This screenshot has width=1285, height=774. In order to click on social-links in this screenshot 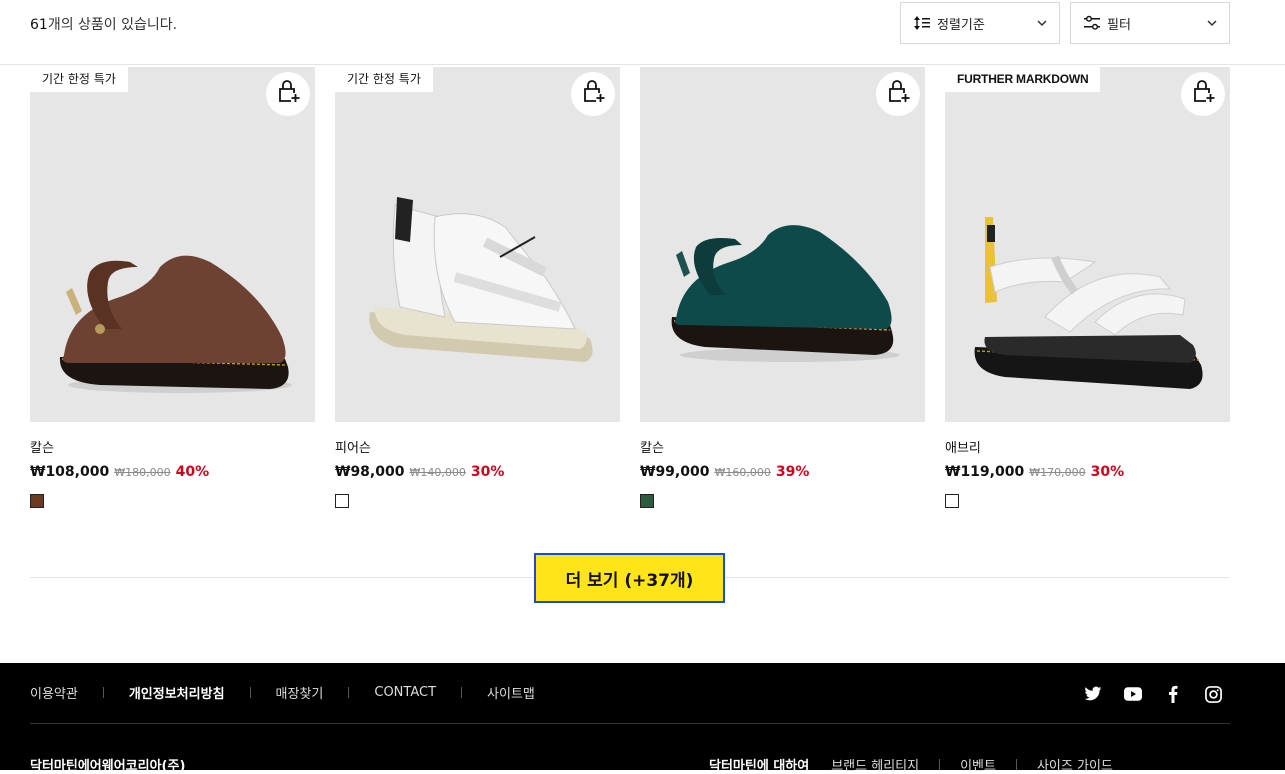, I will do `click(1153, 694)`.